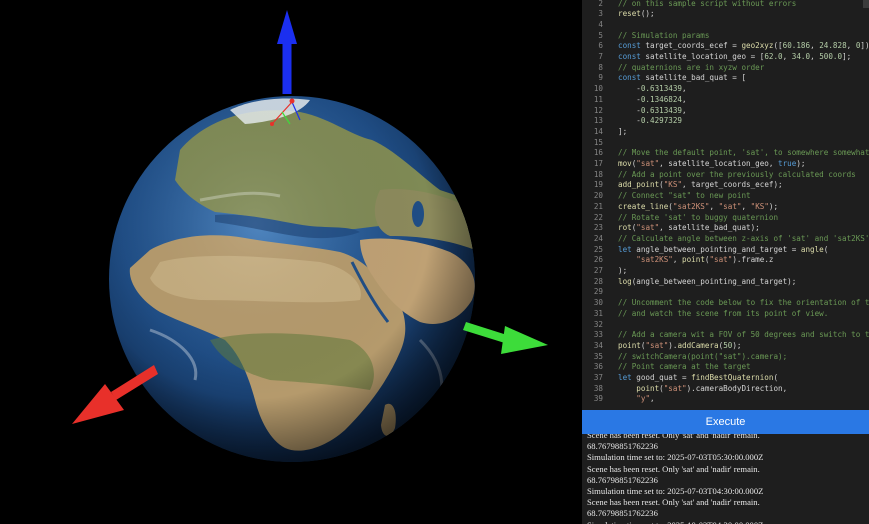 Image resolution: width=869 pixels, height=524 pixels. Describe the element at coordinates (725, 143) in the screenshot. I see `code-line: 15` at that location.